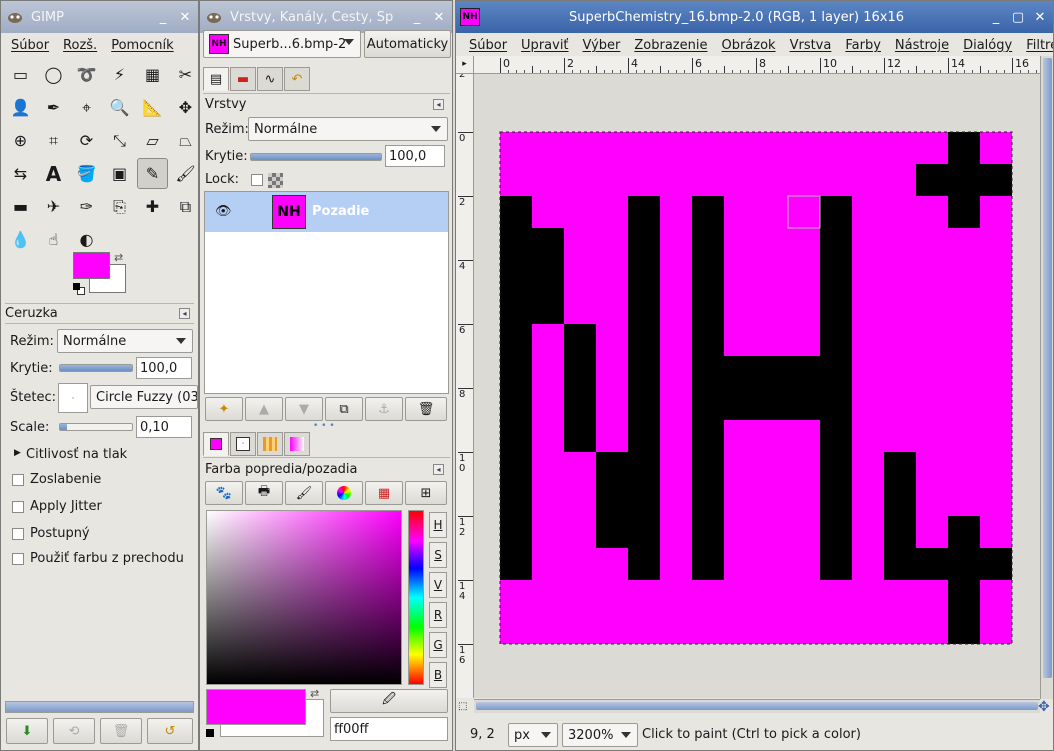 This screenshot has width=1054, height=751. What do you see at coordinates (224, 493) in the screenshot?
I see `gimp-selector-button: 🐾` at bounding box center [224, 493].